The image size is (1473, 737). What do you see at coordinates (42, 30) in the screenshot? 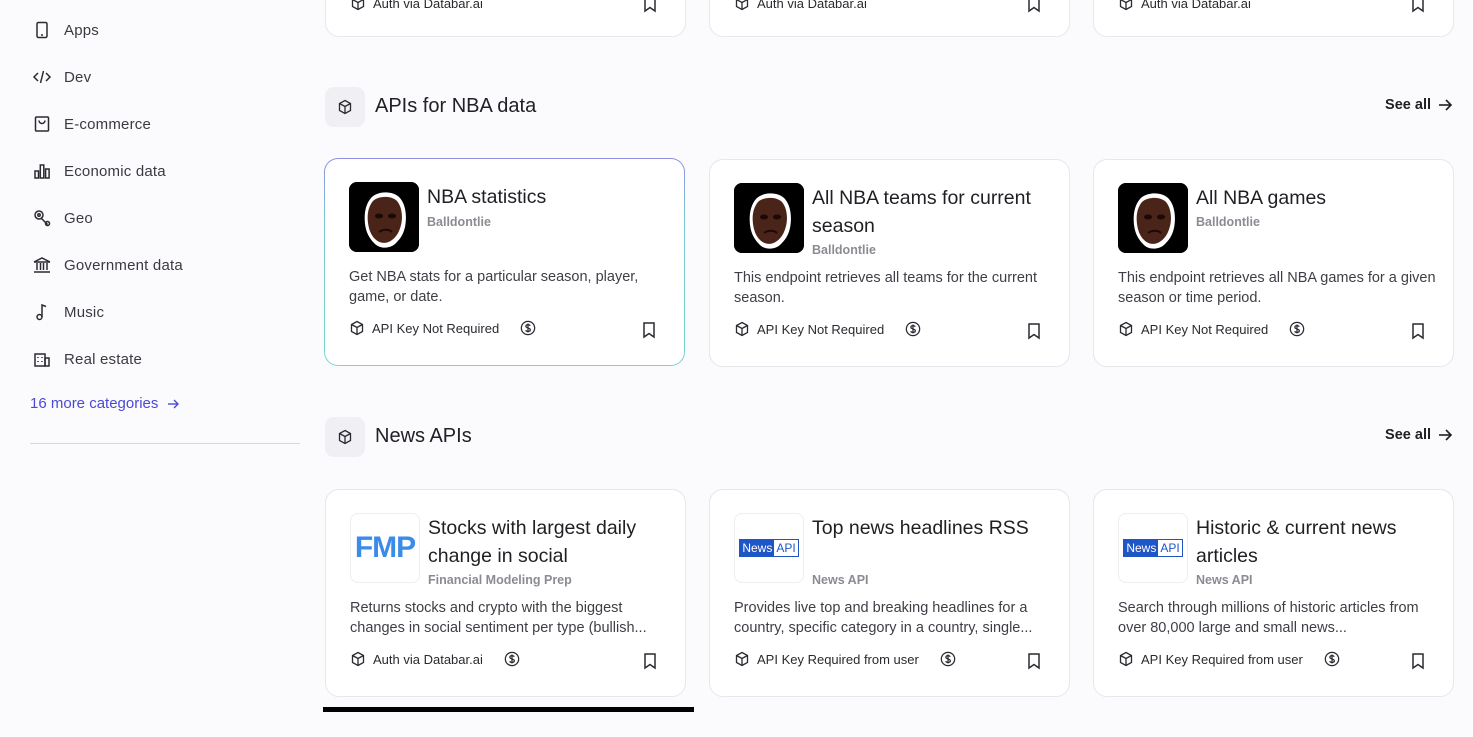
I see `phone-icon` at bounding box center [42, 30].